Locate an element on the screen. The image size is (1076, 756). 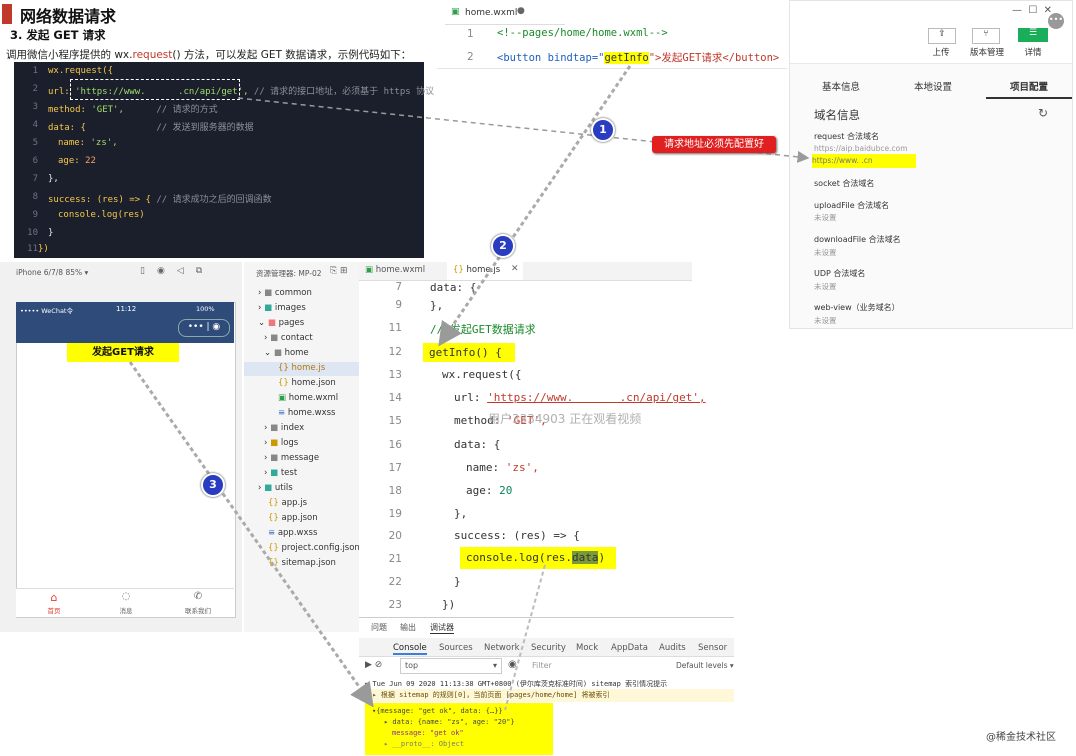
step-badge-3: 3 is located at coordinates (213, 485).